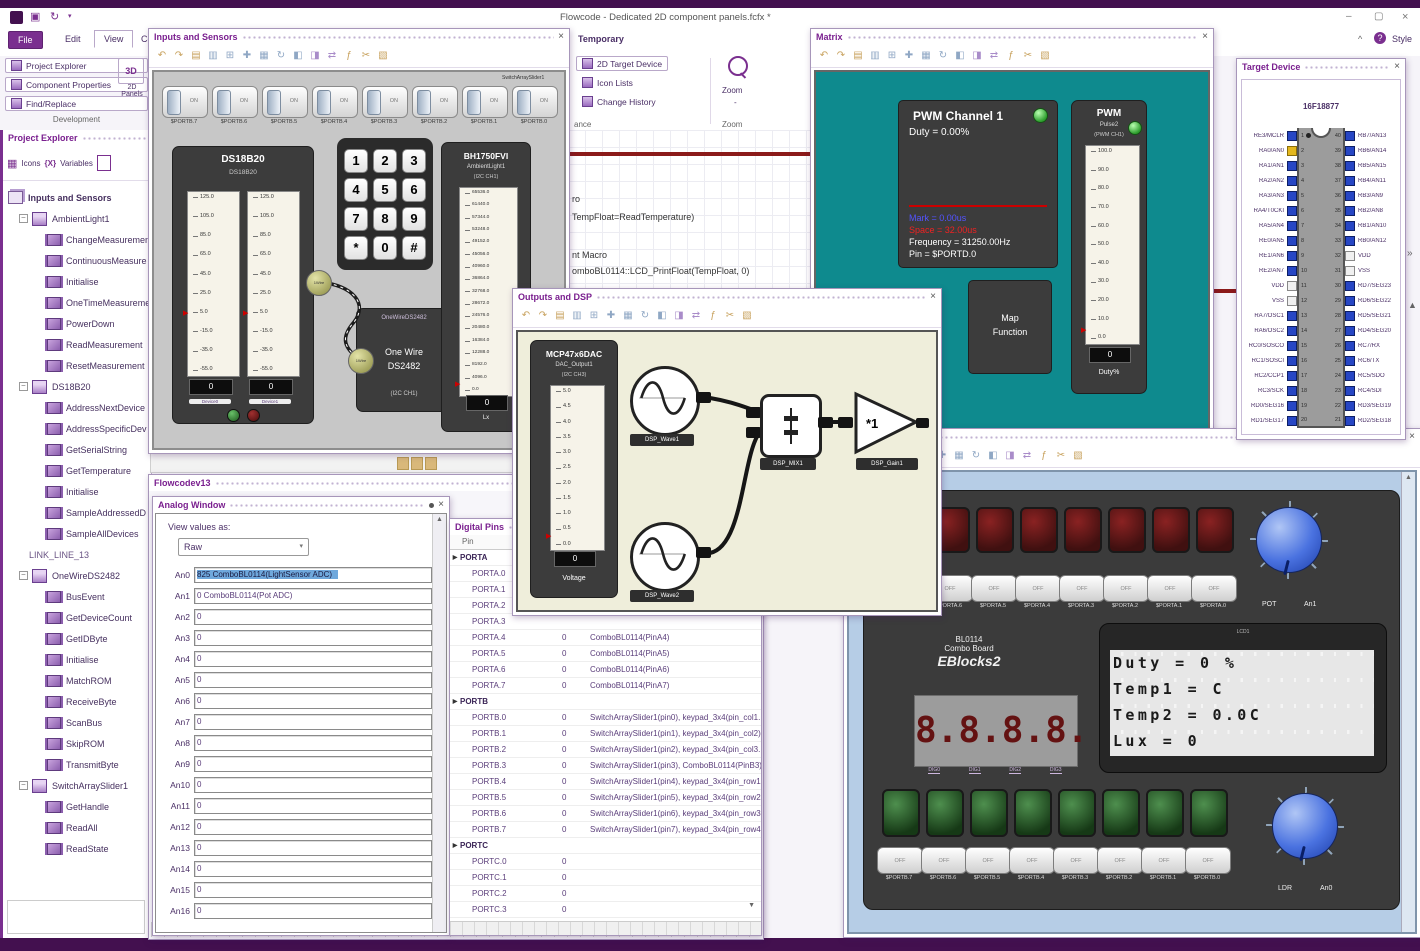 The height and width of the screenshot is (951, 1420). Describe the element at coordinates (77, 806) in the screenshot. I see `tree-item: GetHandle` at that location.